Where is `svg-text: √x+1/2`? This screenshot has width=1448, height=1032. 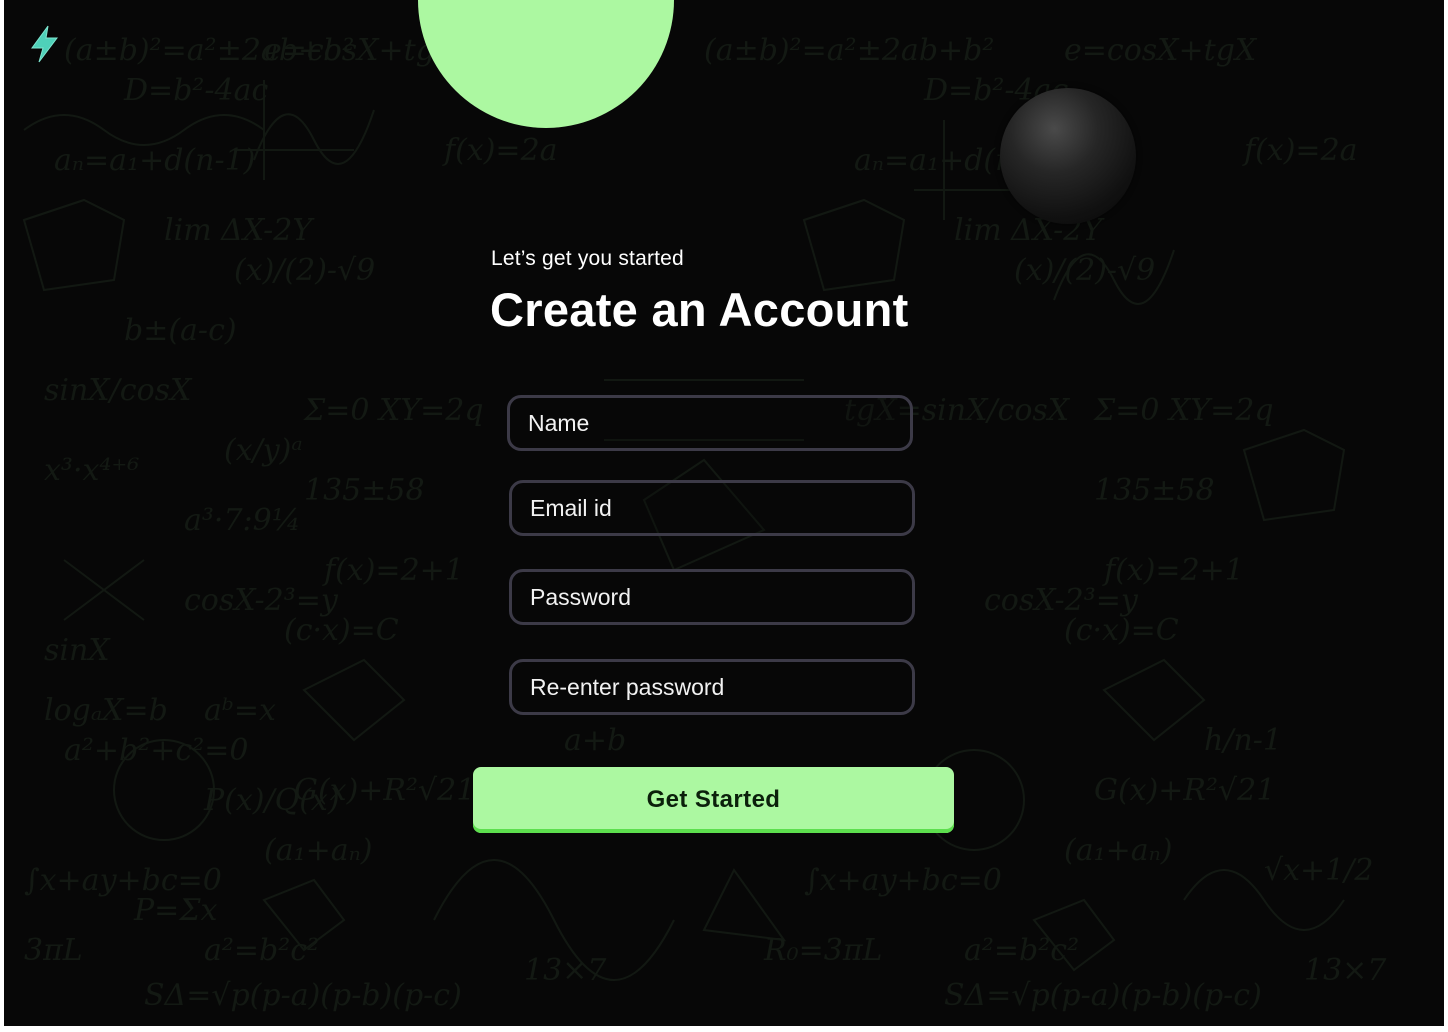
svg-text: √x+1/2 is located at coordinates (1318, 870).